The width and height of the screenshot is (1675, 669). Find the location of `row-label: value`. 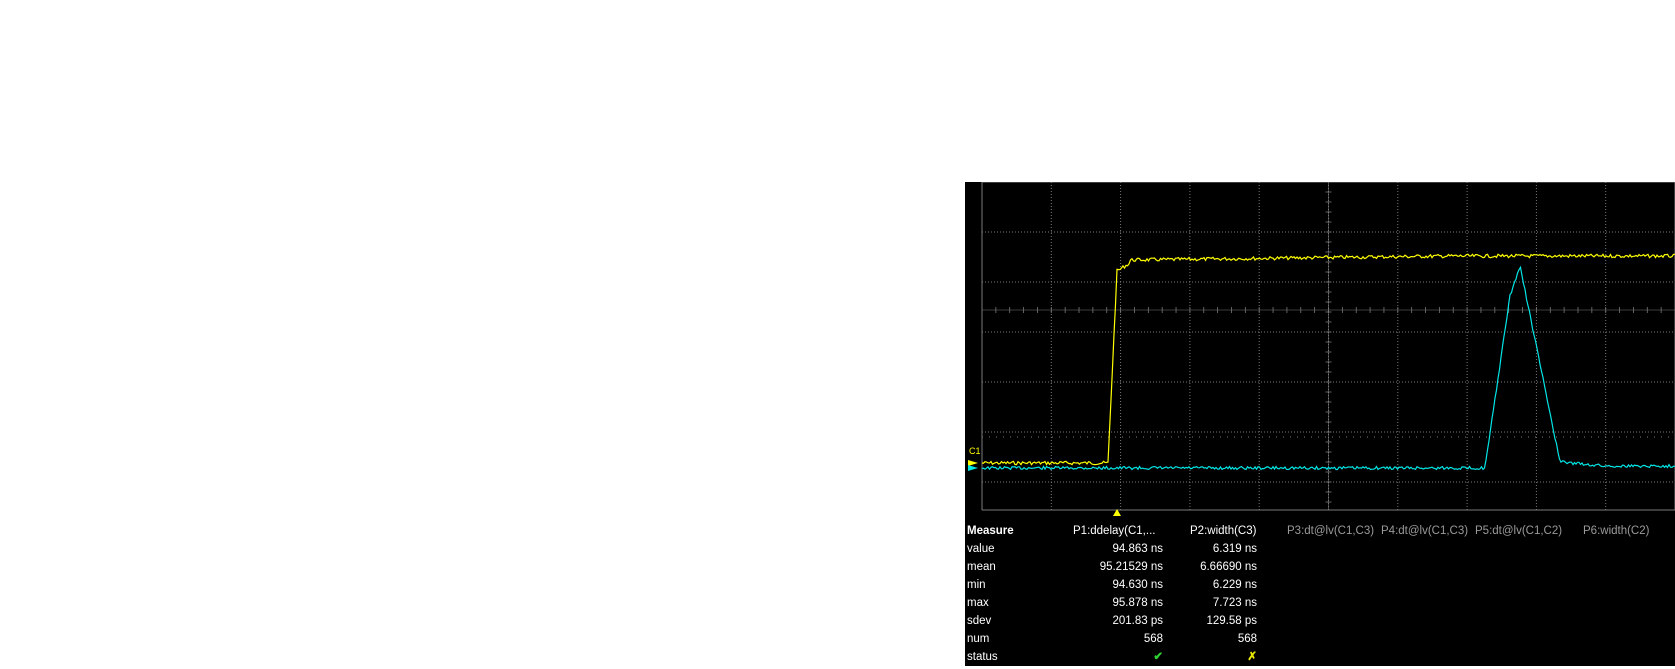

row-label: value is located at coordinates (981, 549).